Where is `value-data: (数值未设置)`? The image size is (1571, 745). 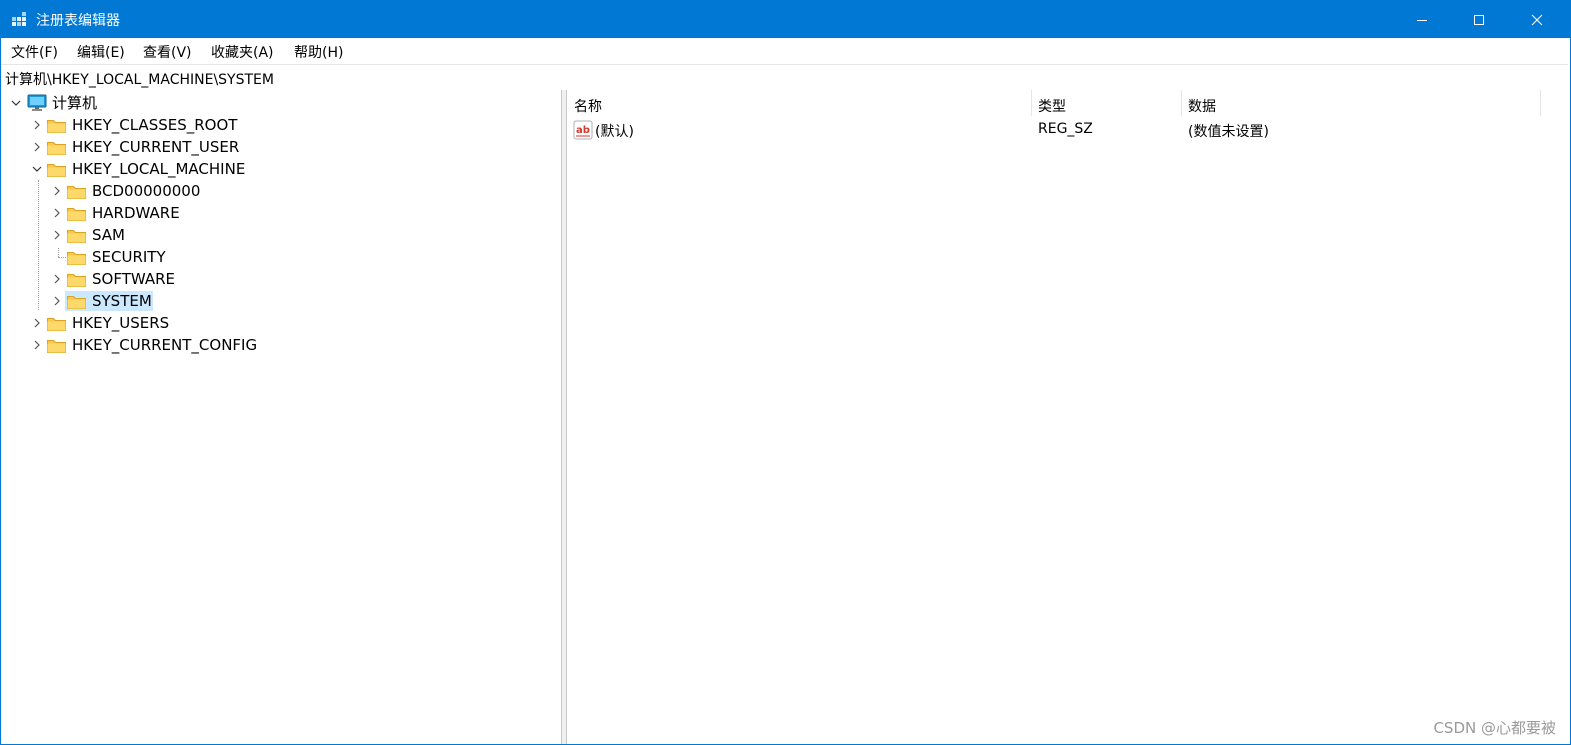
value-data: (数值未设置) is located at coordinates (1228, 132).